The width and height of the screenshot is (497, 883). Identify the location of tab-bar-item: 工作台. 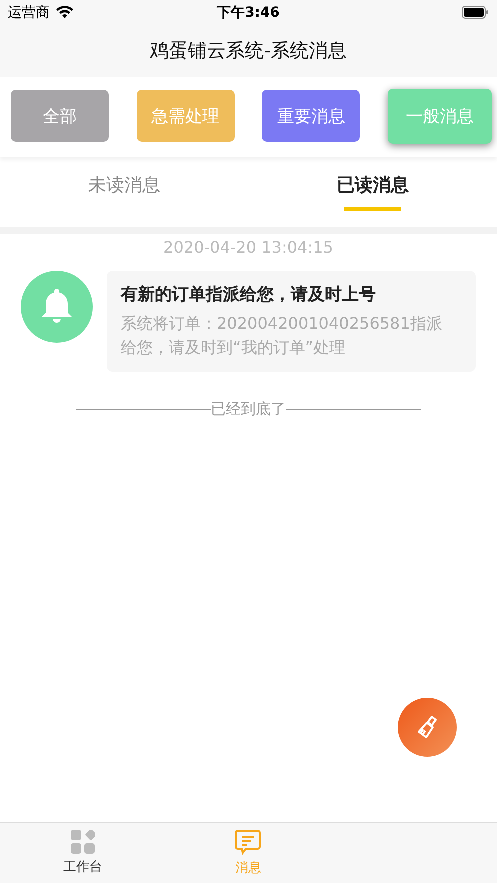
(83, 853).